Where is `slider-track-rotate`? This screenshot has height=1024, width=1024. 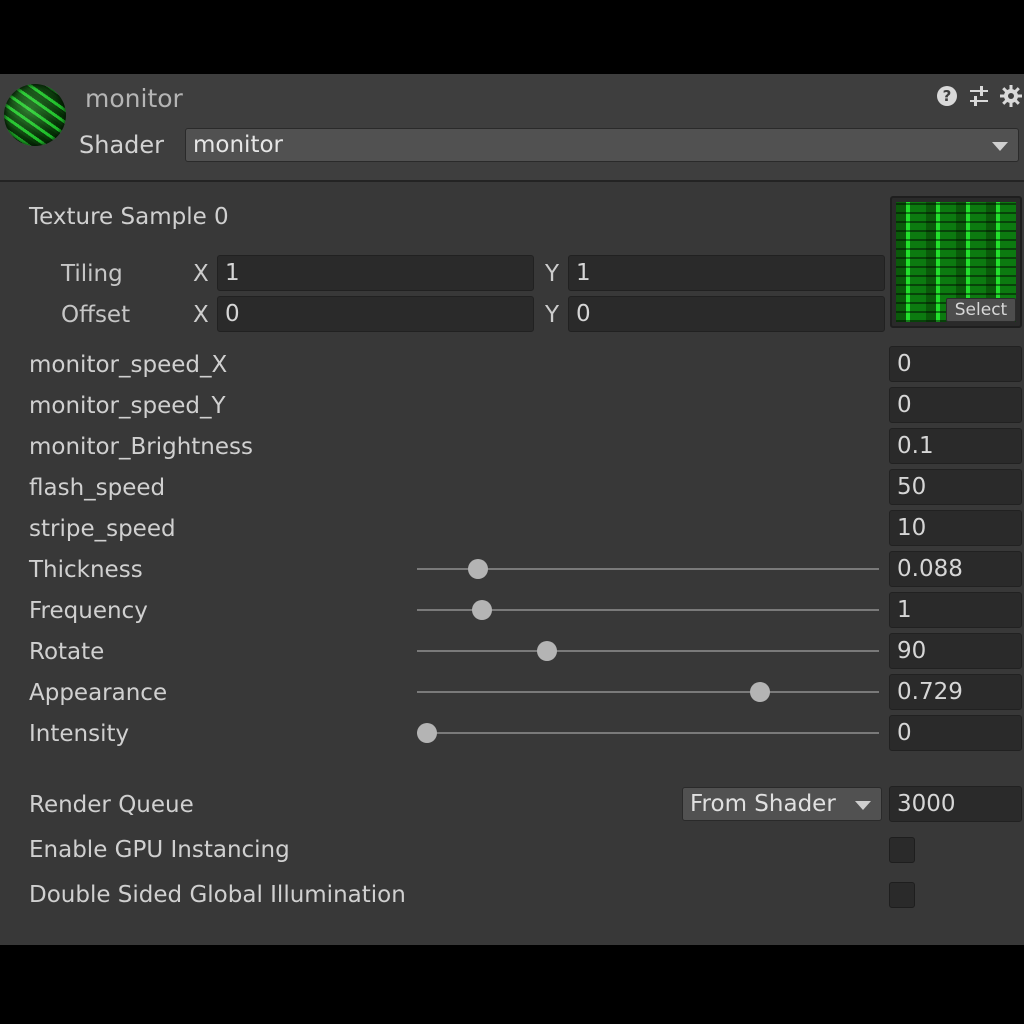 slider-track-rotate is located at coordinates (648, 651).